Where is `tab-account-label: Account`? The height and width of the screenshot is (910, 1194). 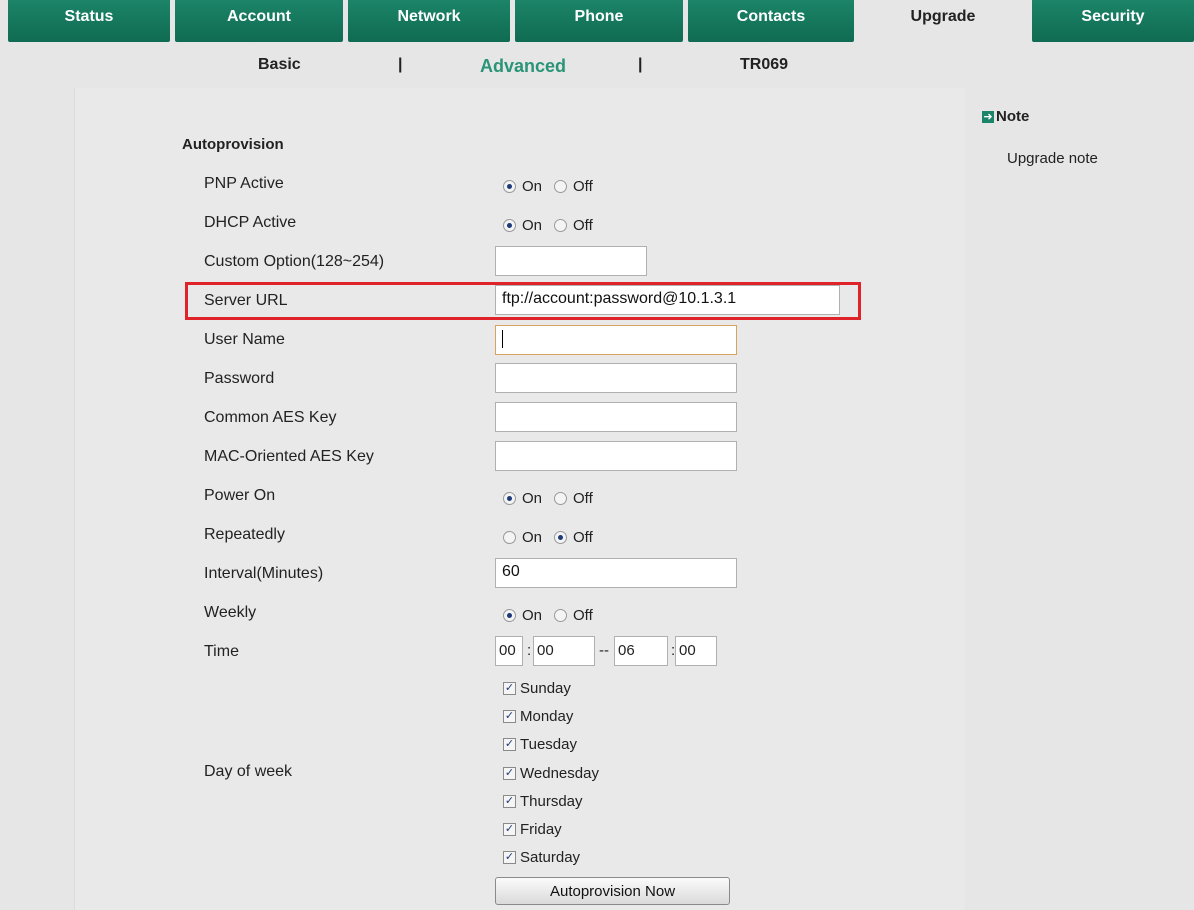
tab-account-label: Account is located at coordinates (259, 16).